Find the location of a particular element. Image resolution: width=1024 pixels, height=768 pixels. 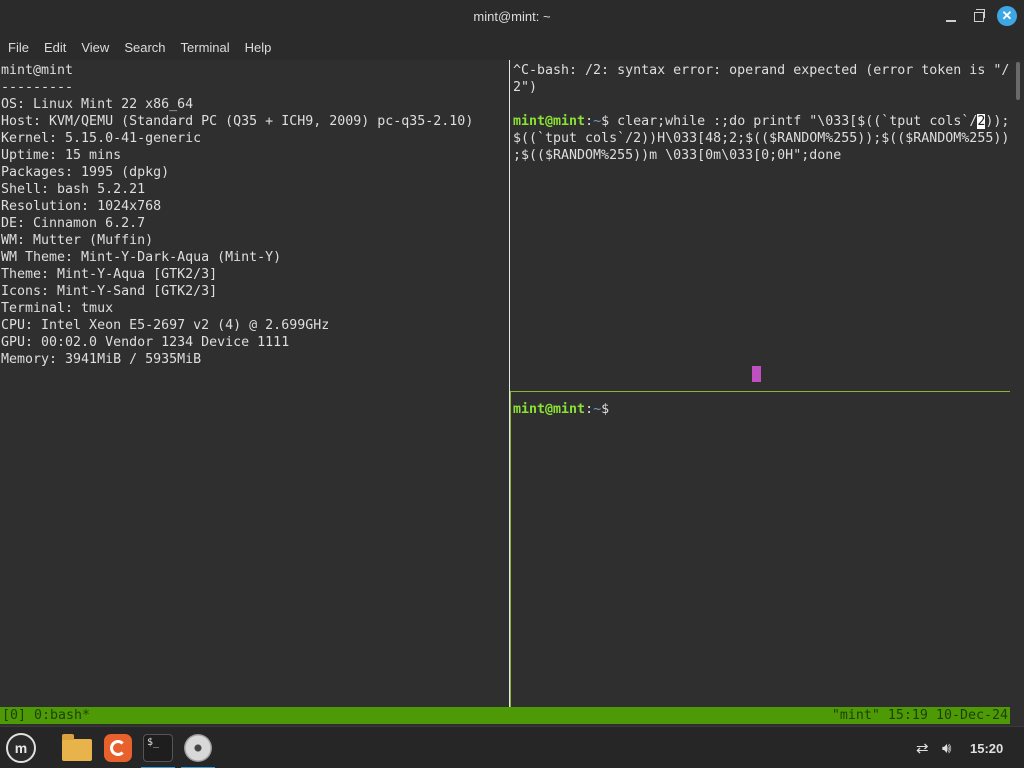

output-line: Memory: 3941MiB / 5935MiB is located at coordinates (101, 359).